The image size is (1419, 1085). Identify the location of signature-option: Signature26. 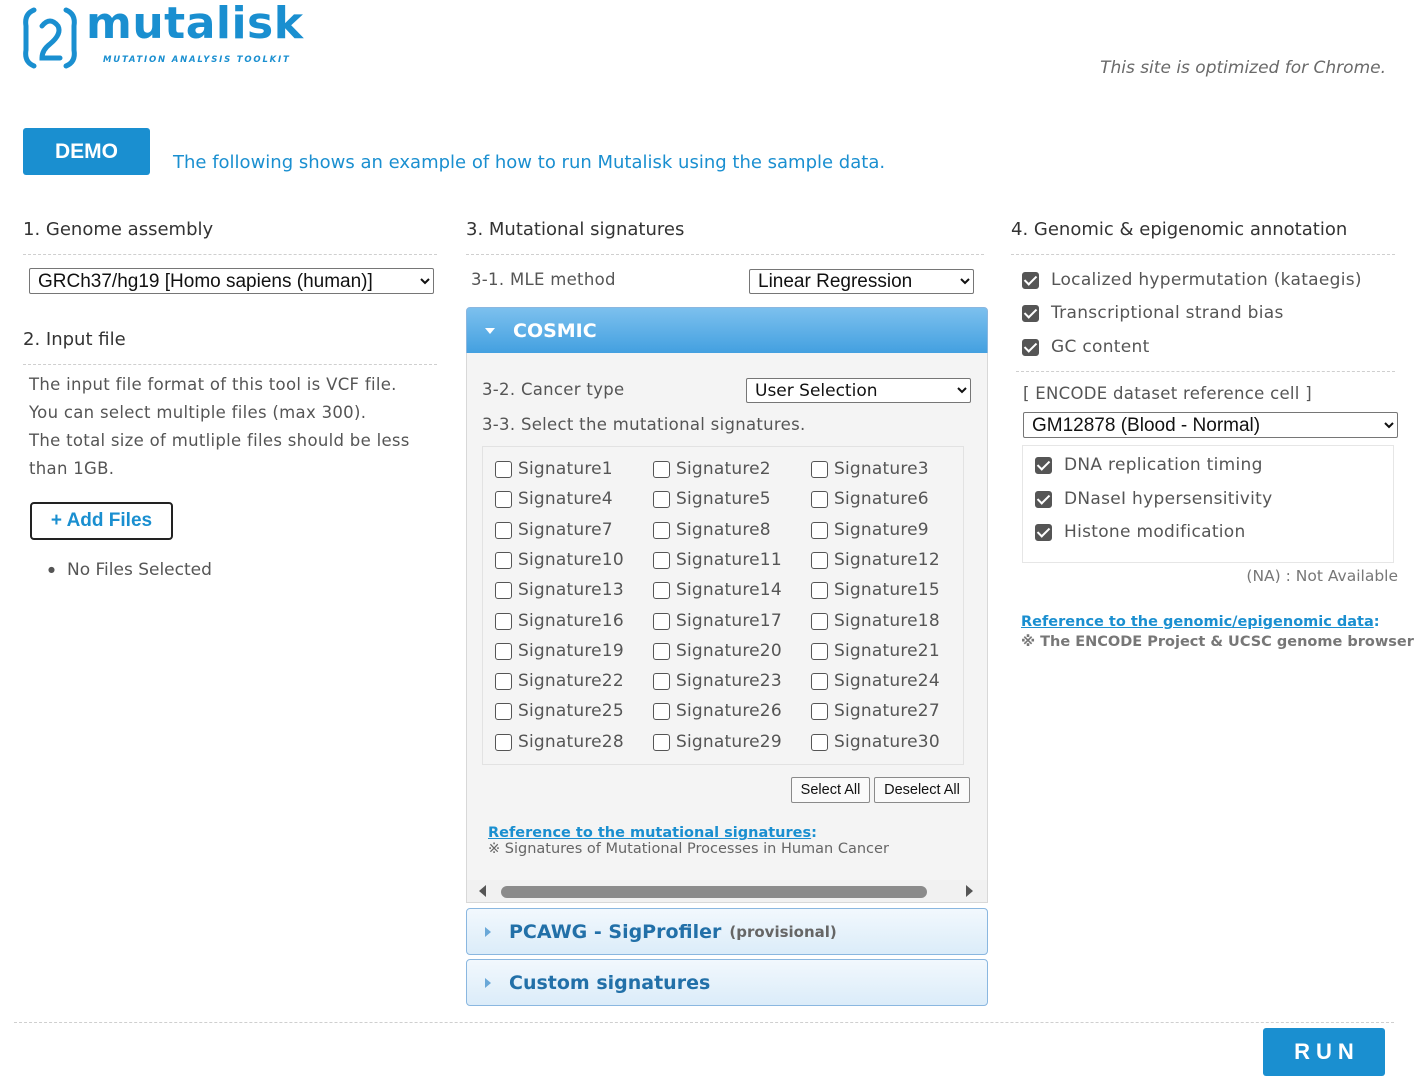
(717, 711).